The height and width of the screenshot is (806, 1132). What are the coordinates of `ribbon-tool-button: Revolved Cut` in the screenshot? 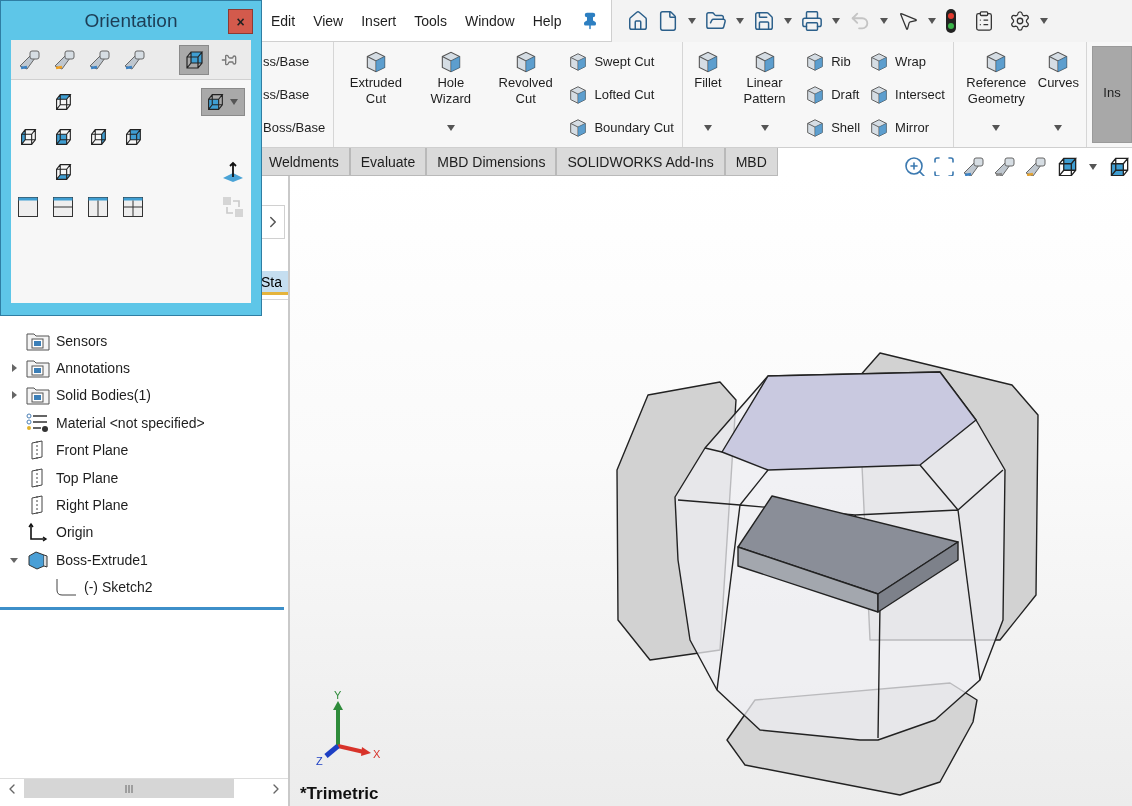 It's located at (525, 94).